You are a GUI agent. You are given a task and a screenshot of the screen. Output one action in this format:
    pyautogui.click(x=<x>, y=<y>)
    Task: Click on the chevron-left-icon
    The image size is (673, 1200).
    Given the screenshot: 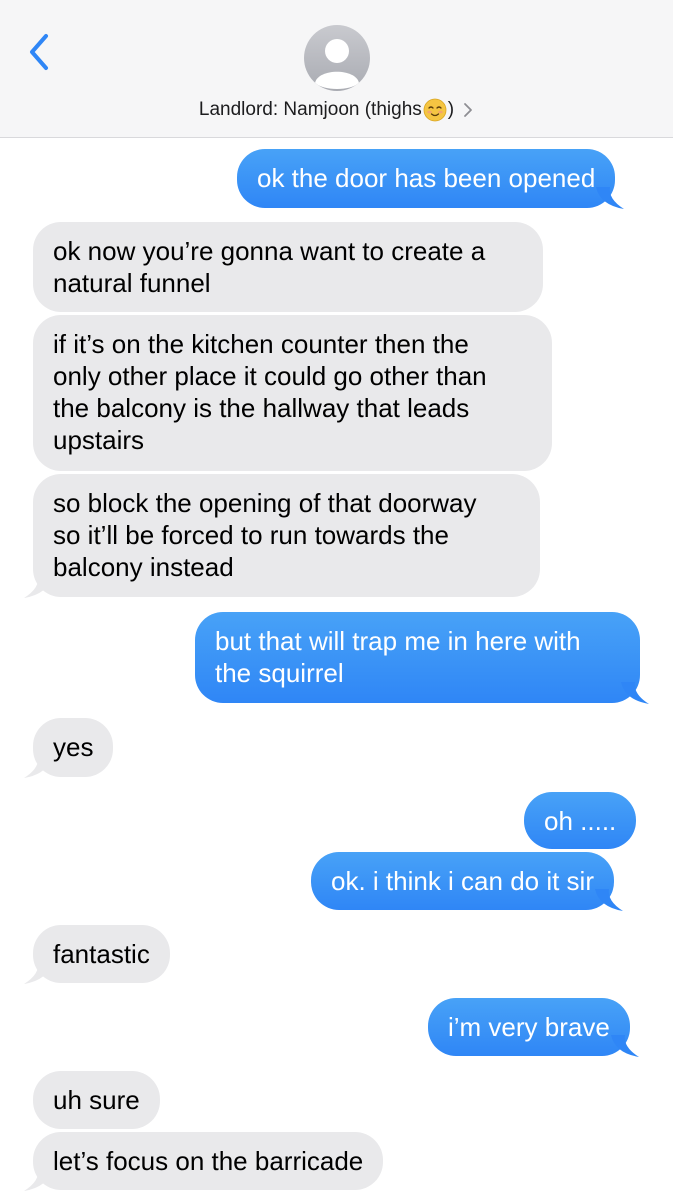 What is the action you would take?
    pyautogui.click(x=39, y=52)
    